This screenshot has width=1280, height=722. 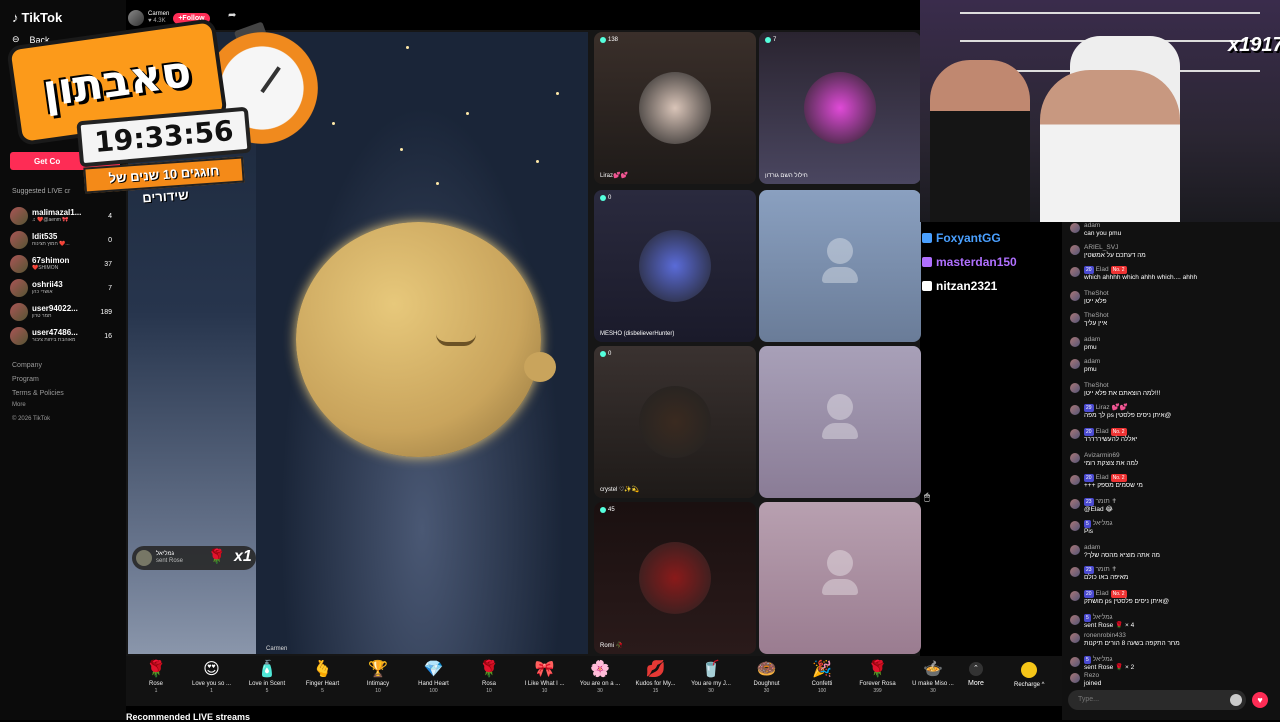 I want to click on gift-item: 💎 Hand Heart 100, so click(x=434, y=677).